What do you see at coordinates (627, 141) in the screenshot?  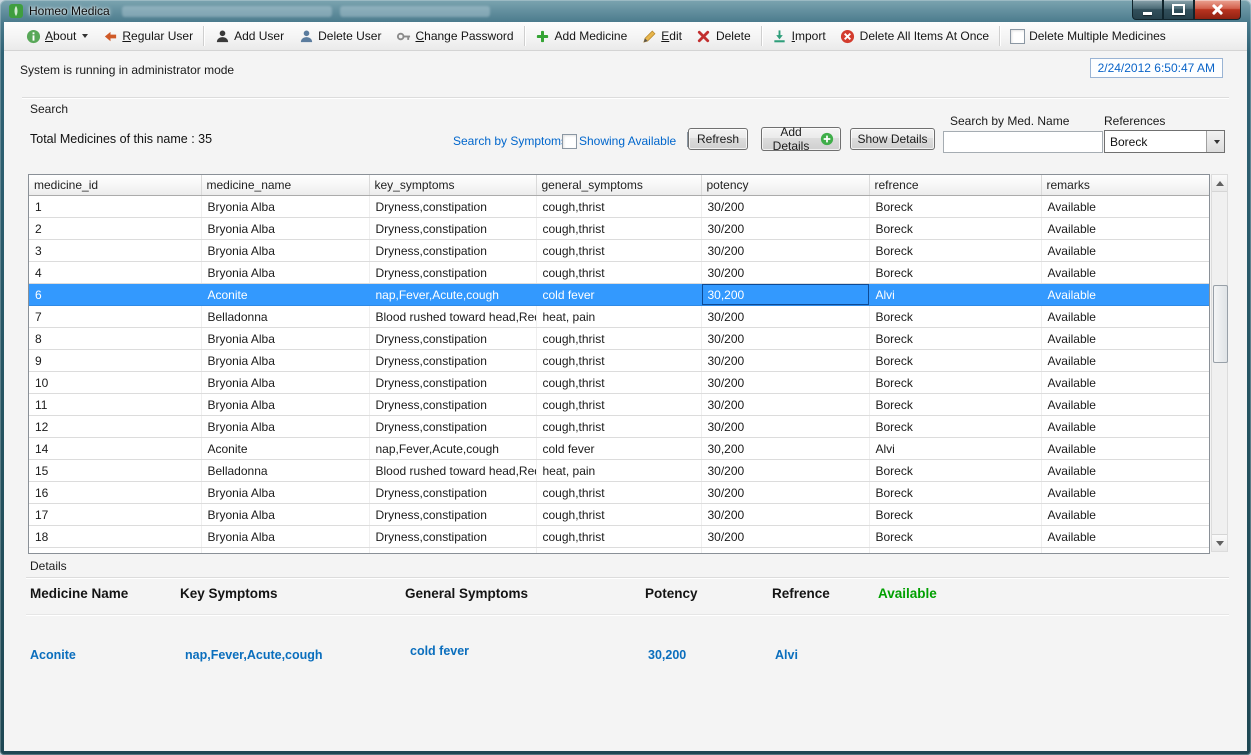 I see `showing-available-label: Showing Available` at bounding box center [627, 141].